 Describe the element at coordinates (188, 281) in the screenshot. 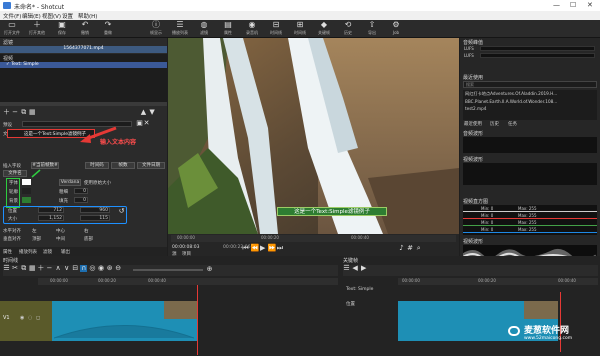

I see `timeline-ruler: 00:00:00 00:00:20 00:00:40` at that location.